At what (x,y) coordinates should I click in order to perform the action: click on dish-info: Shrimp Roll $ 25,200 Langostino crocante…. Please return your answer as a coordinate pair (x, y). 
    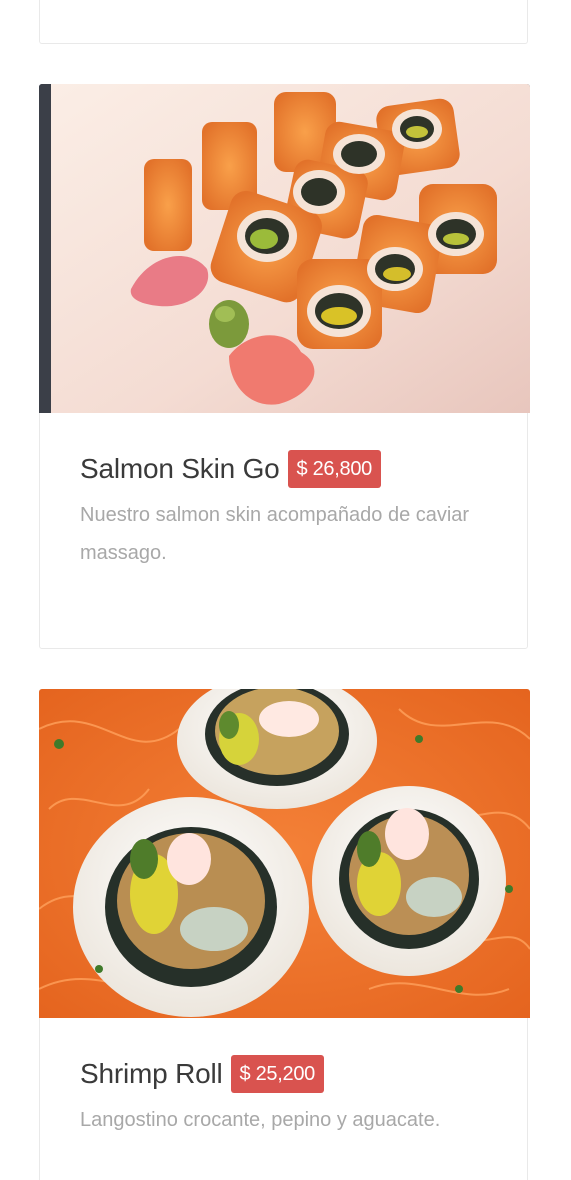
    Looking at the image, I should click on (283, 1097).